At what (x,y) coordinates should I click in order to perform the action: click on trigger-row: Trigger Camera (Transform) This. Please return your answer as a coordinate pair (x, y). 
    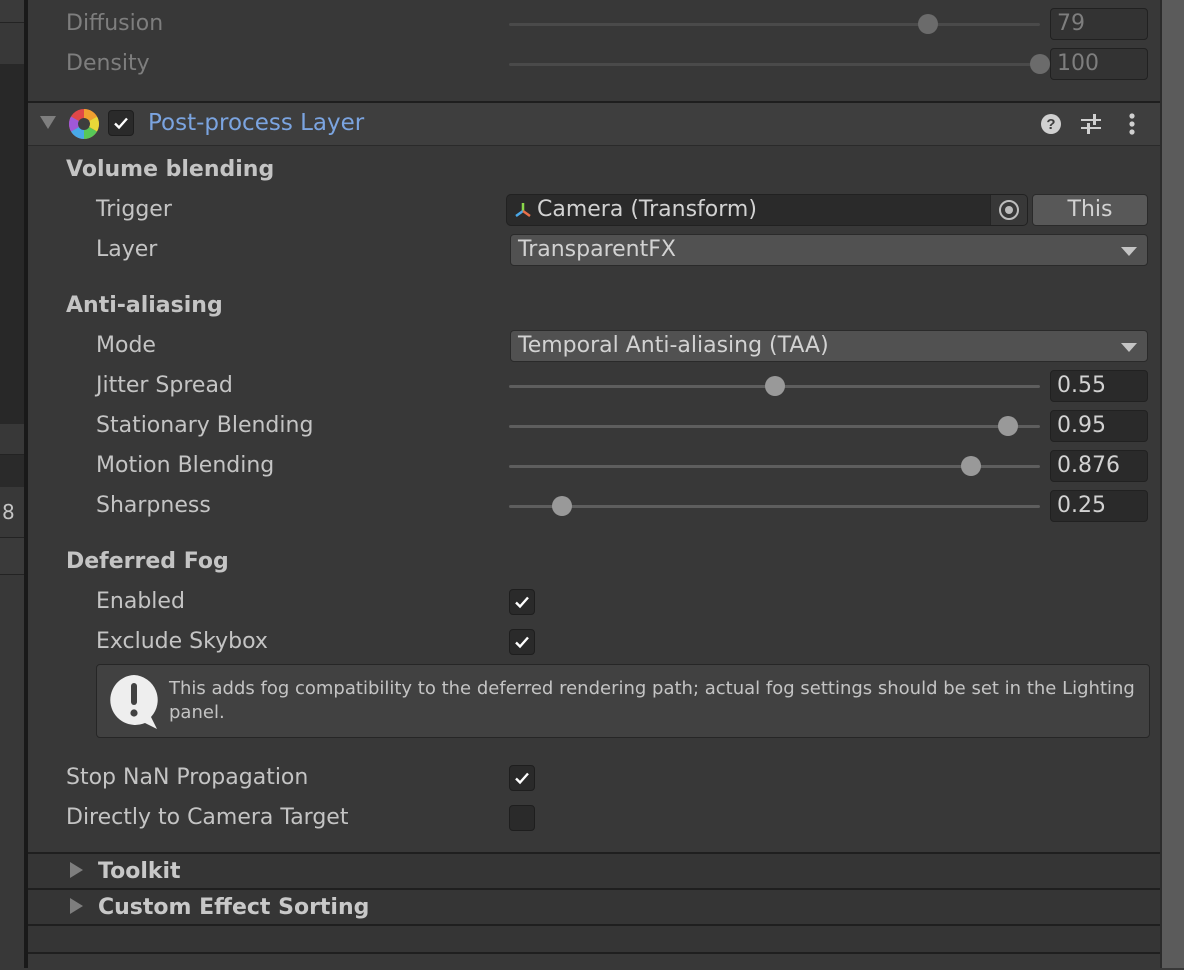
    Looking at the image, I should click on (594, 210).